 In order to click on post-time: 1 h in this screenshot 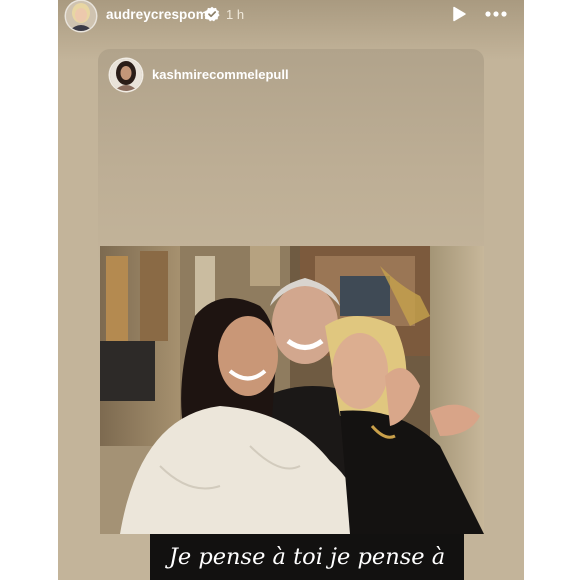, I will do `click(235, 14)`.